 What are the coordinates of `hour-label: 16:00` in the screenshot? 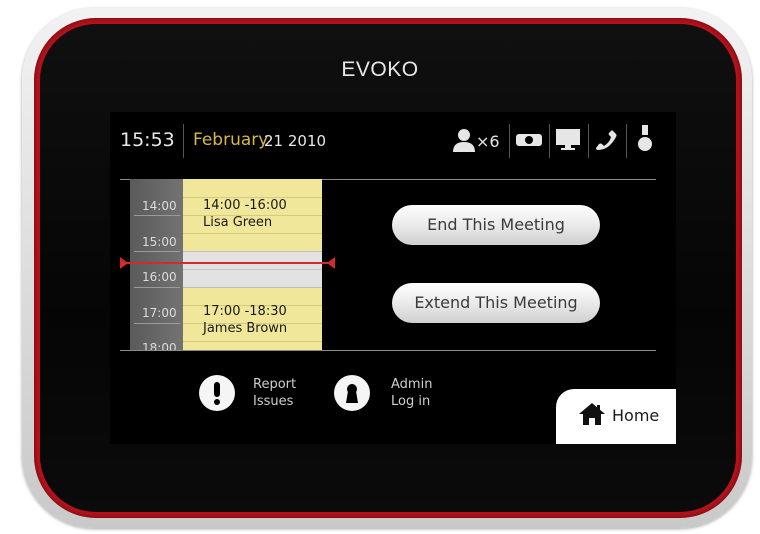 It's located at (159, 277).